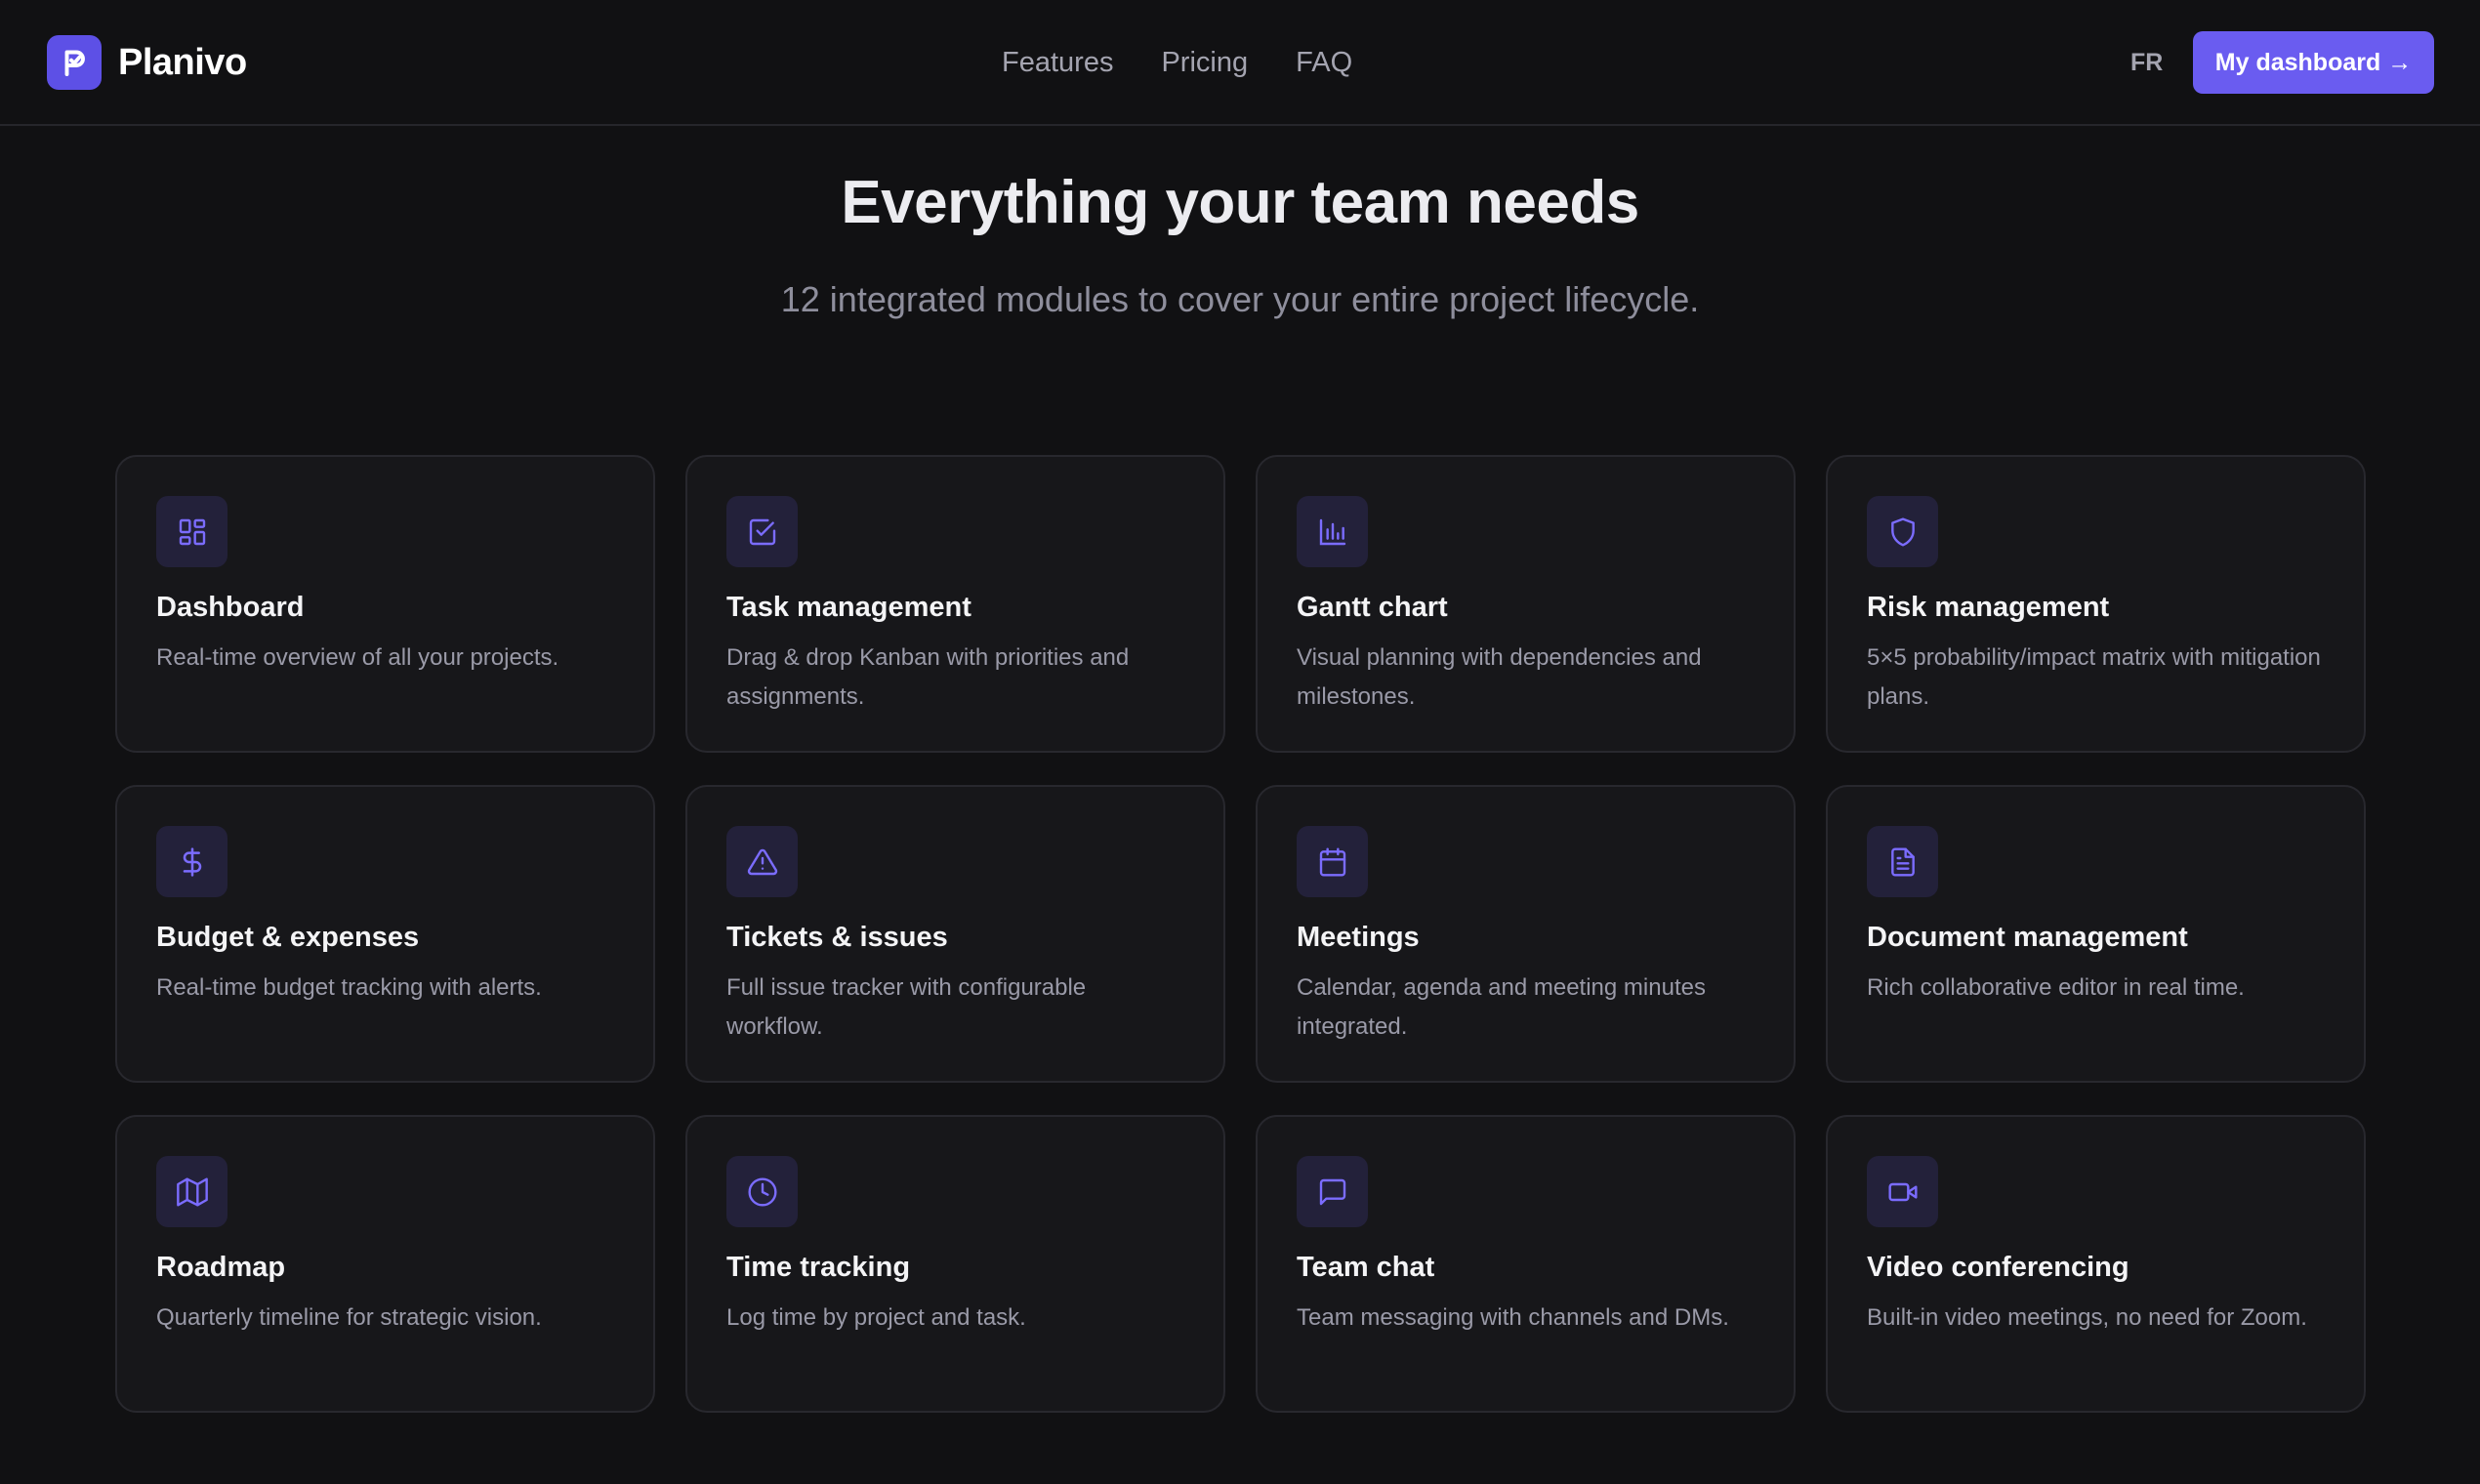 Image resolution: width=2480 pixels, height=1484 pixels. I want to click on feature-title: Document management, so click(2027, 938).